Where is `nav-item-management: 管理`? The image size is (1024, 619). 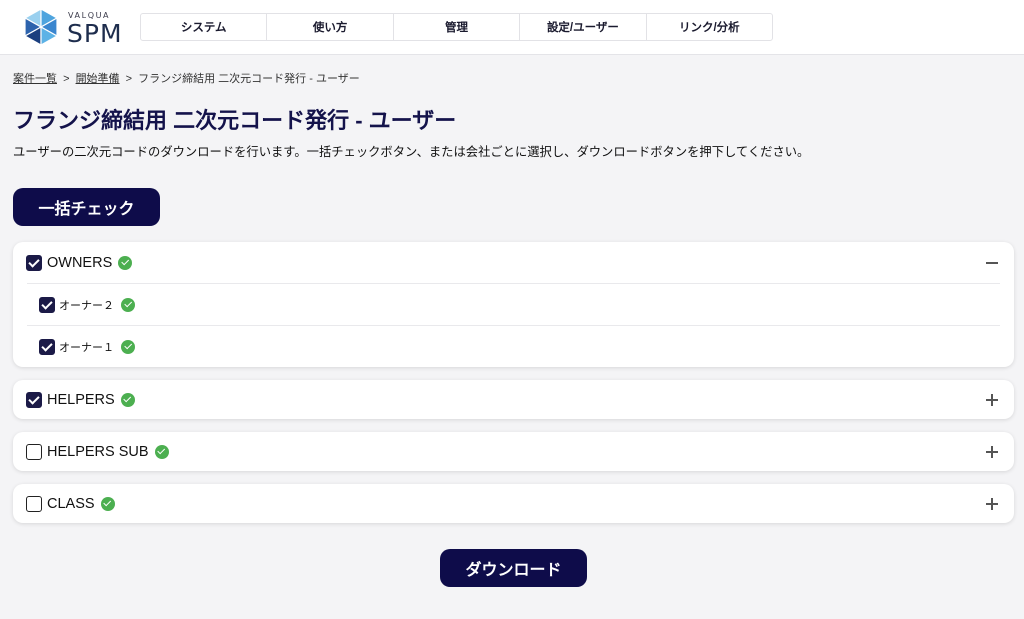
nav-item-management: 管理 is located at coordinates (457, 27).